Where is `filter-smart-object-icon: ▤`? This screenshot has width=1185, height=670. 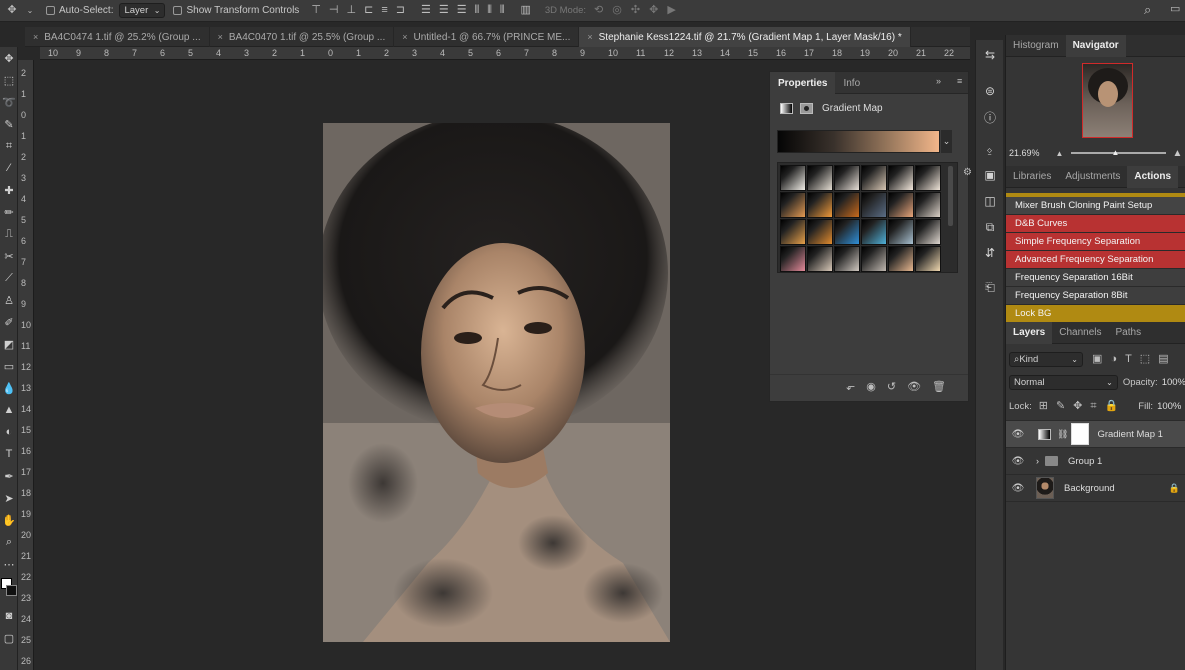 filter-smart-object-icon: ▤ is located at coordinates (1163, 359).